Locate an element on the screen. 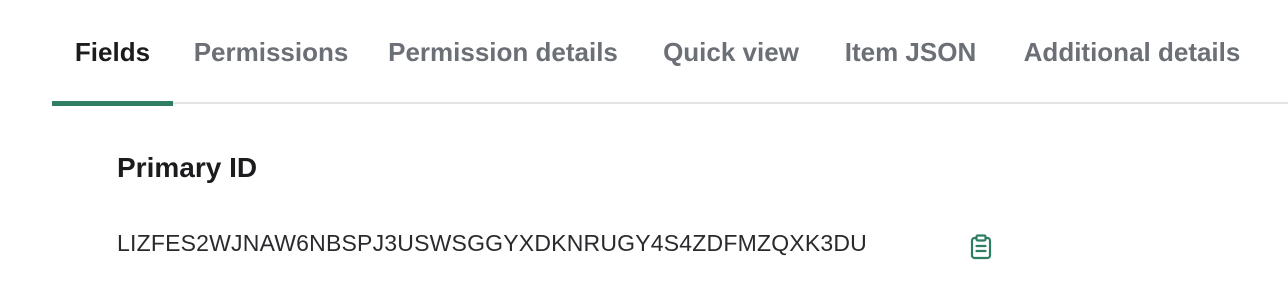 The height and width of the screenshot is (302, 1288). tab-permission-details: Permission details is located at coordinates (503, 52).